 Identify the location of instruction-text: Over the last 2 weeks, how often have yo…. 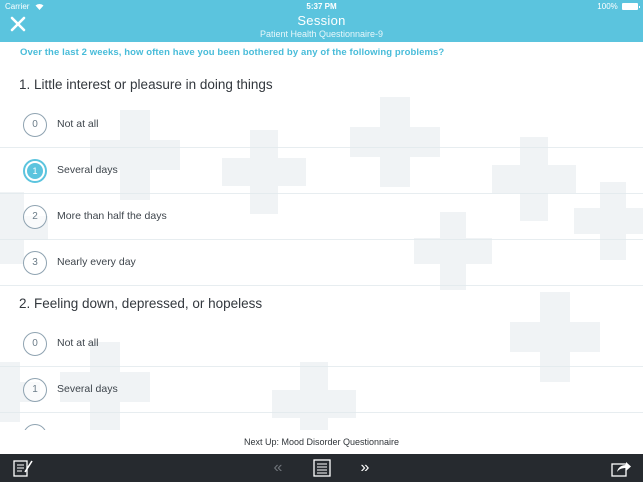
(232, 52).